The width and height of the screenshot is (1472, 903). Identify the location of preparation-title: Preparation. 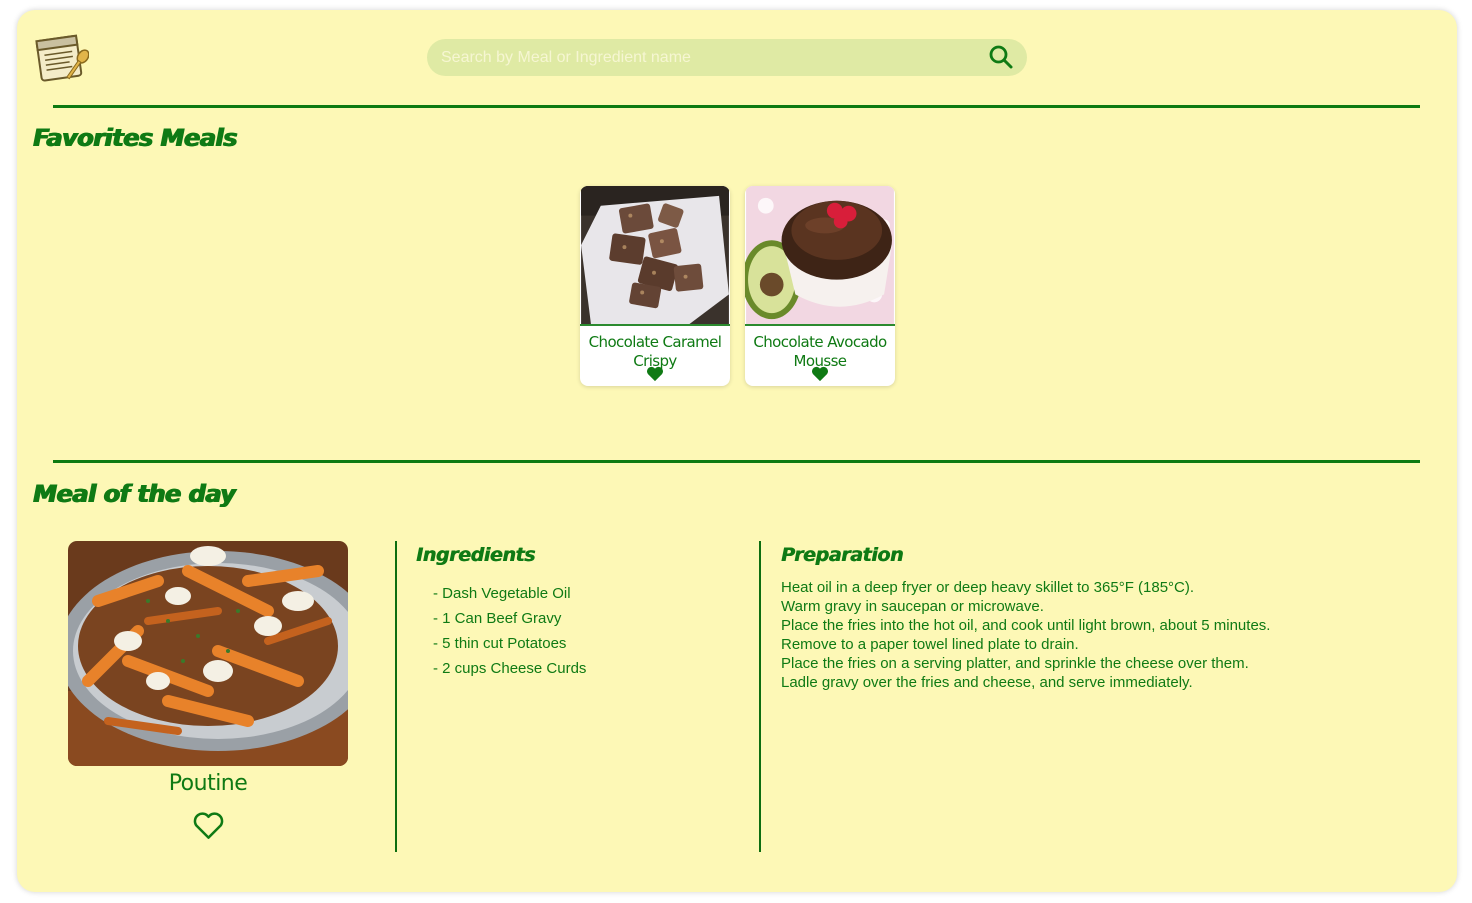
(842, 555).